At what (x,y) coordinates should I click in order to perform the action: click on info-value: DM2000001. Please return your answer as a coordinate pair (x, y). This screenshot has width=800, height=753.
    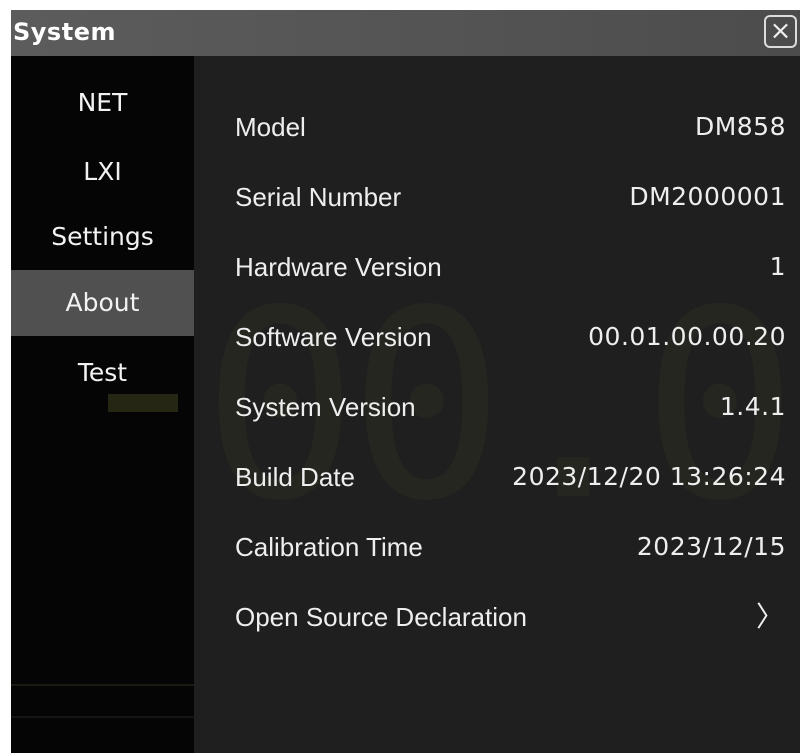
    Looking at the image, I should click on (707, 196).